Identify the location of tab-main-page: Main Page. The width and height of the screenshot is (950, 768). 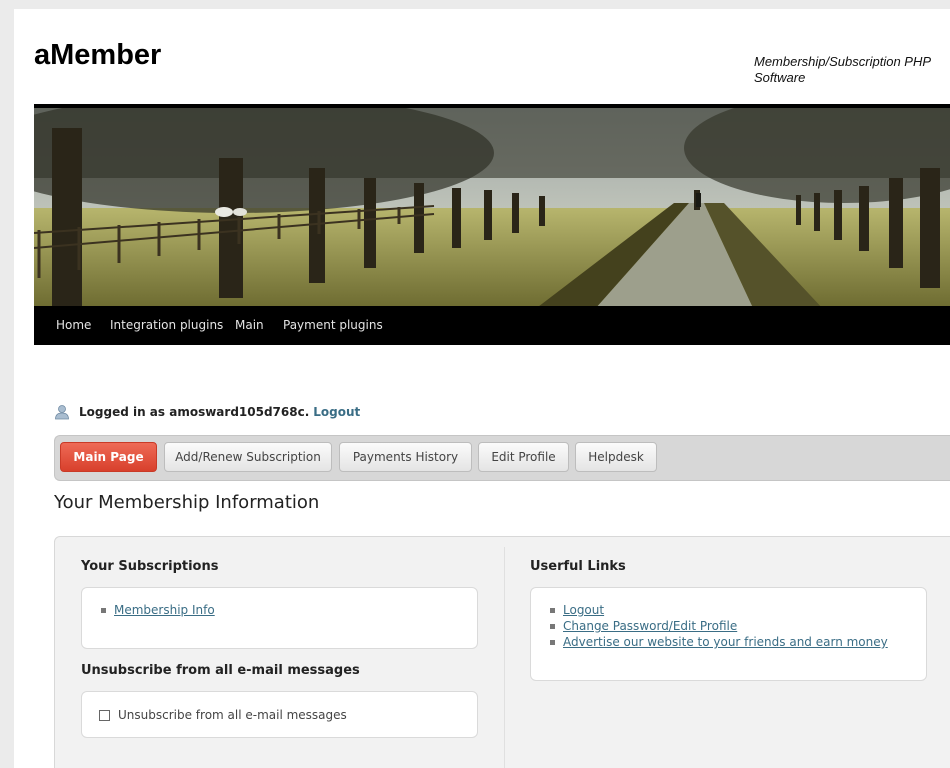
(108, 457).